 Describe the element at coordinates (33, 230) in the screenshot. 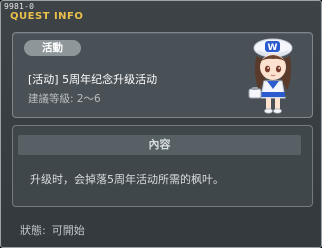

I see `status-label: 狀態:` at that location.